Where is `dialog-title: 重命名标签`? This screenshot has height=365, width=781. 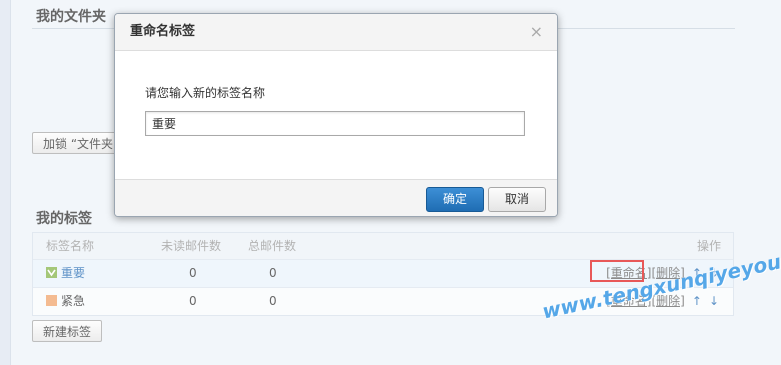 dialog-title: 重命名标签 is located at coordinates (163, 31).